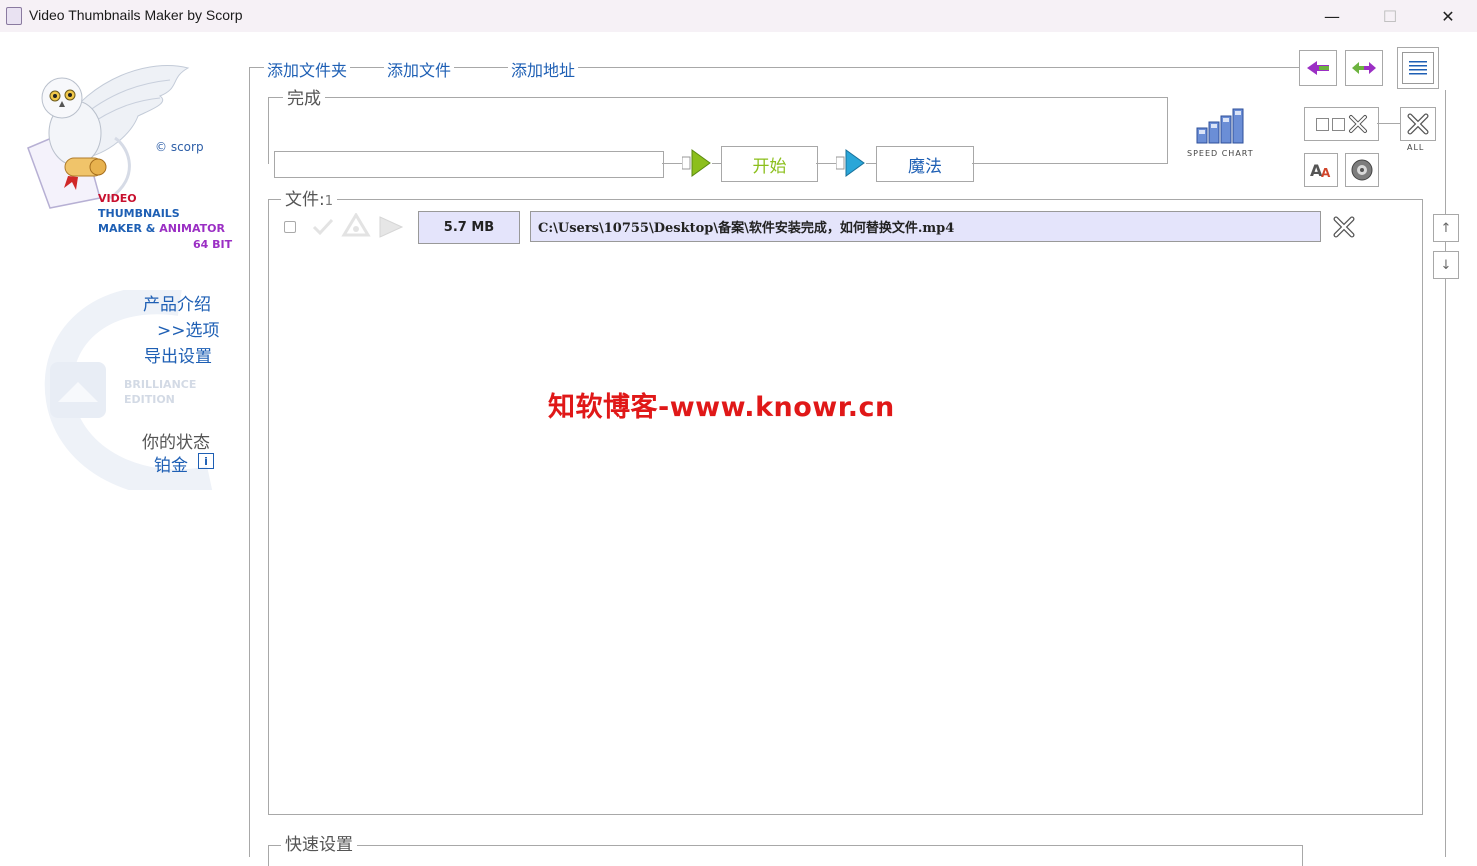  What do you see at coordinates (469, 227) in the screenshot?
I see `file-size-badge: 5.7 MB` at bounding box center [469, 227].